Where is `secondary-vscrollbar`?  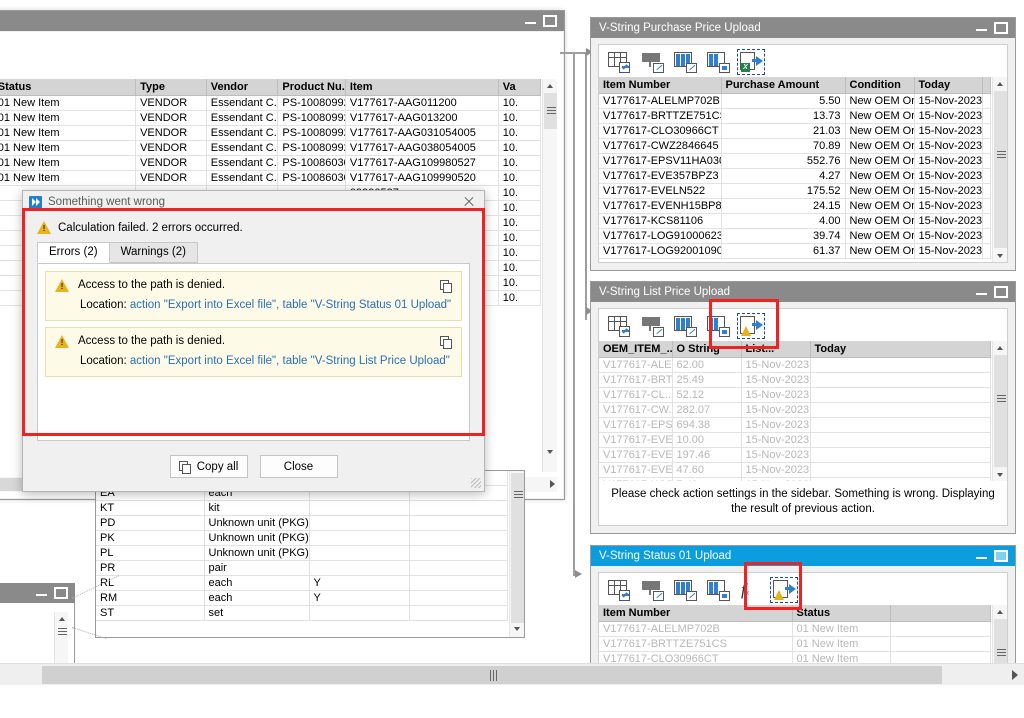
secondary-vscrollbar is located at coordinates (61, 638).